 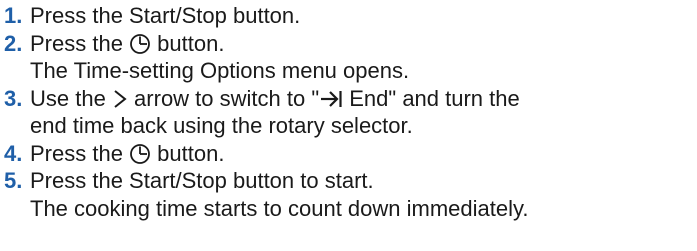 What do you see at coordinates (221, 125) in the screenshot?
I see `step-line: end time back using the rotary selector.` at bounding box center [221, 125].